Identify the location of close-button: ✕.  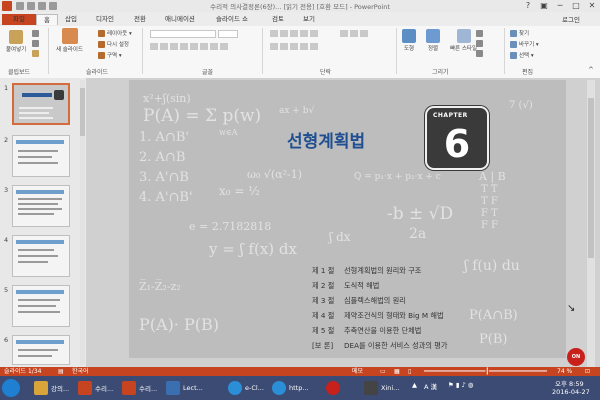
(592, 6).